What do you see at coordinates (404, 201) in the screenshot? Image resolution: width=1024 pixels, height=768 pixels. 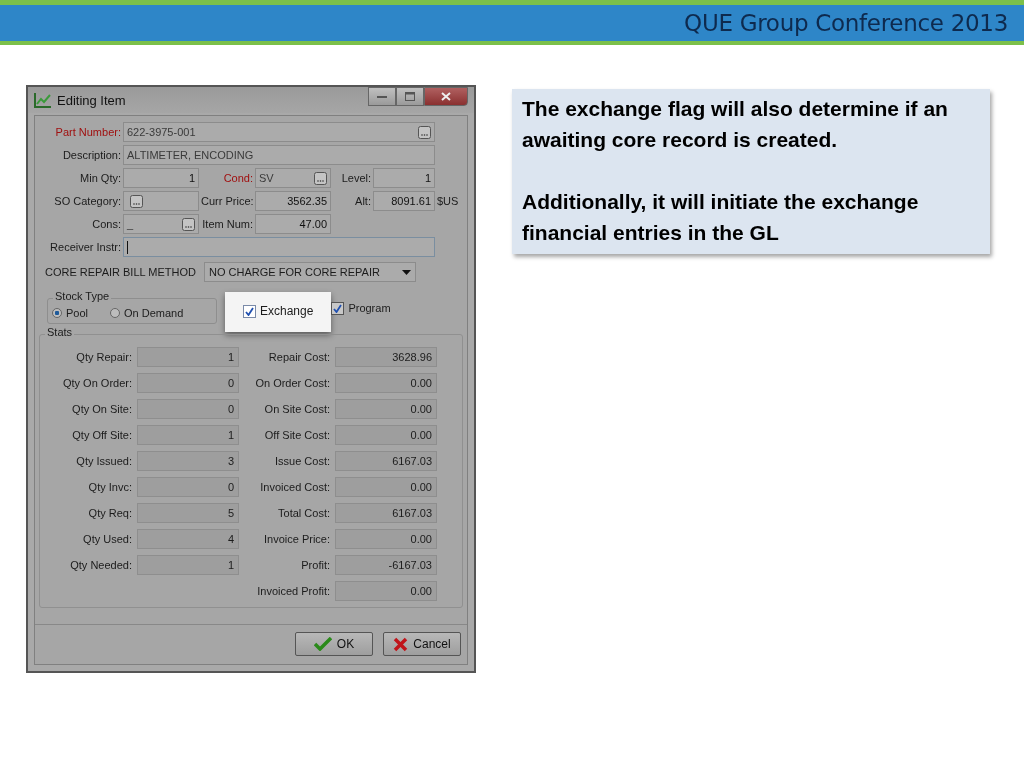 I see `input-field: 8091.61` at bounding box center [404, 201].